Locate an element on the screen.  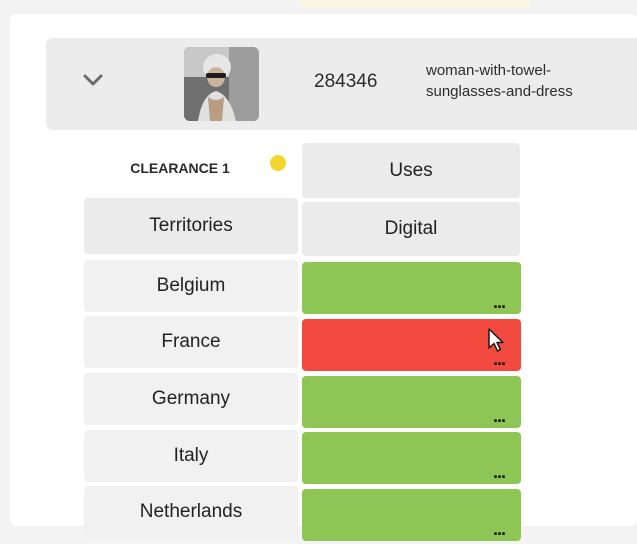
territory-cell: France is located at coordinates (191, 342).